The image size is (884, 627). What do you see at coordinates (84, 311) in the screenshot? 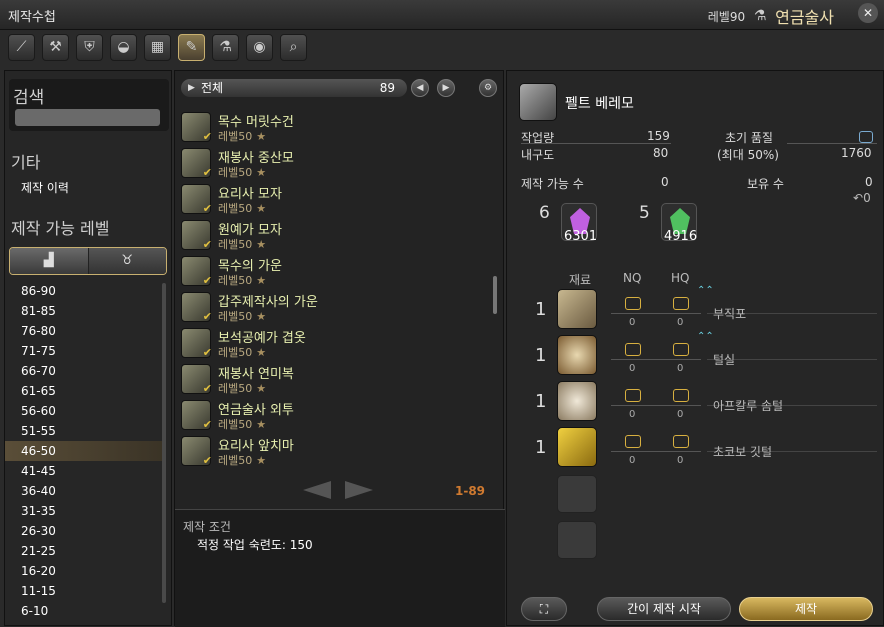
I see `level-item: 81-85` at bounding box center [84, 311].